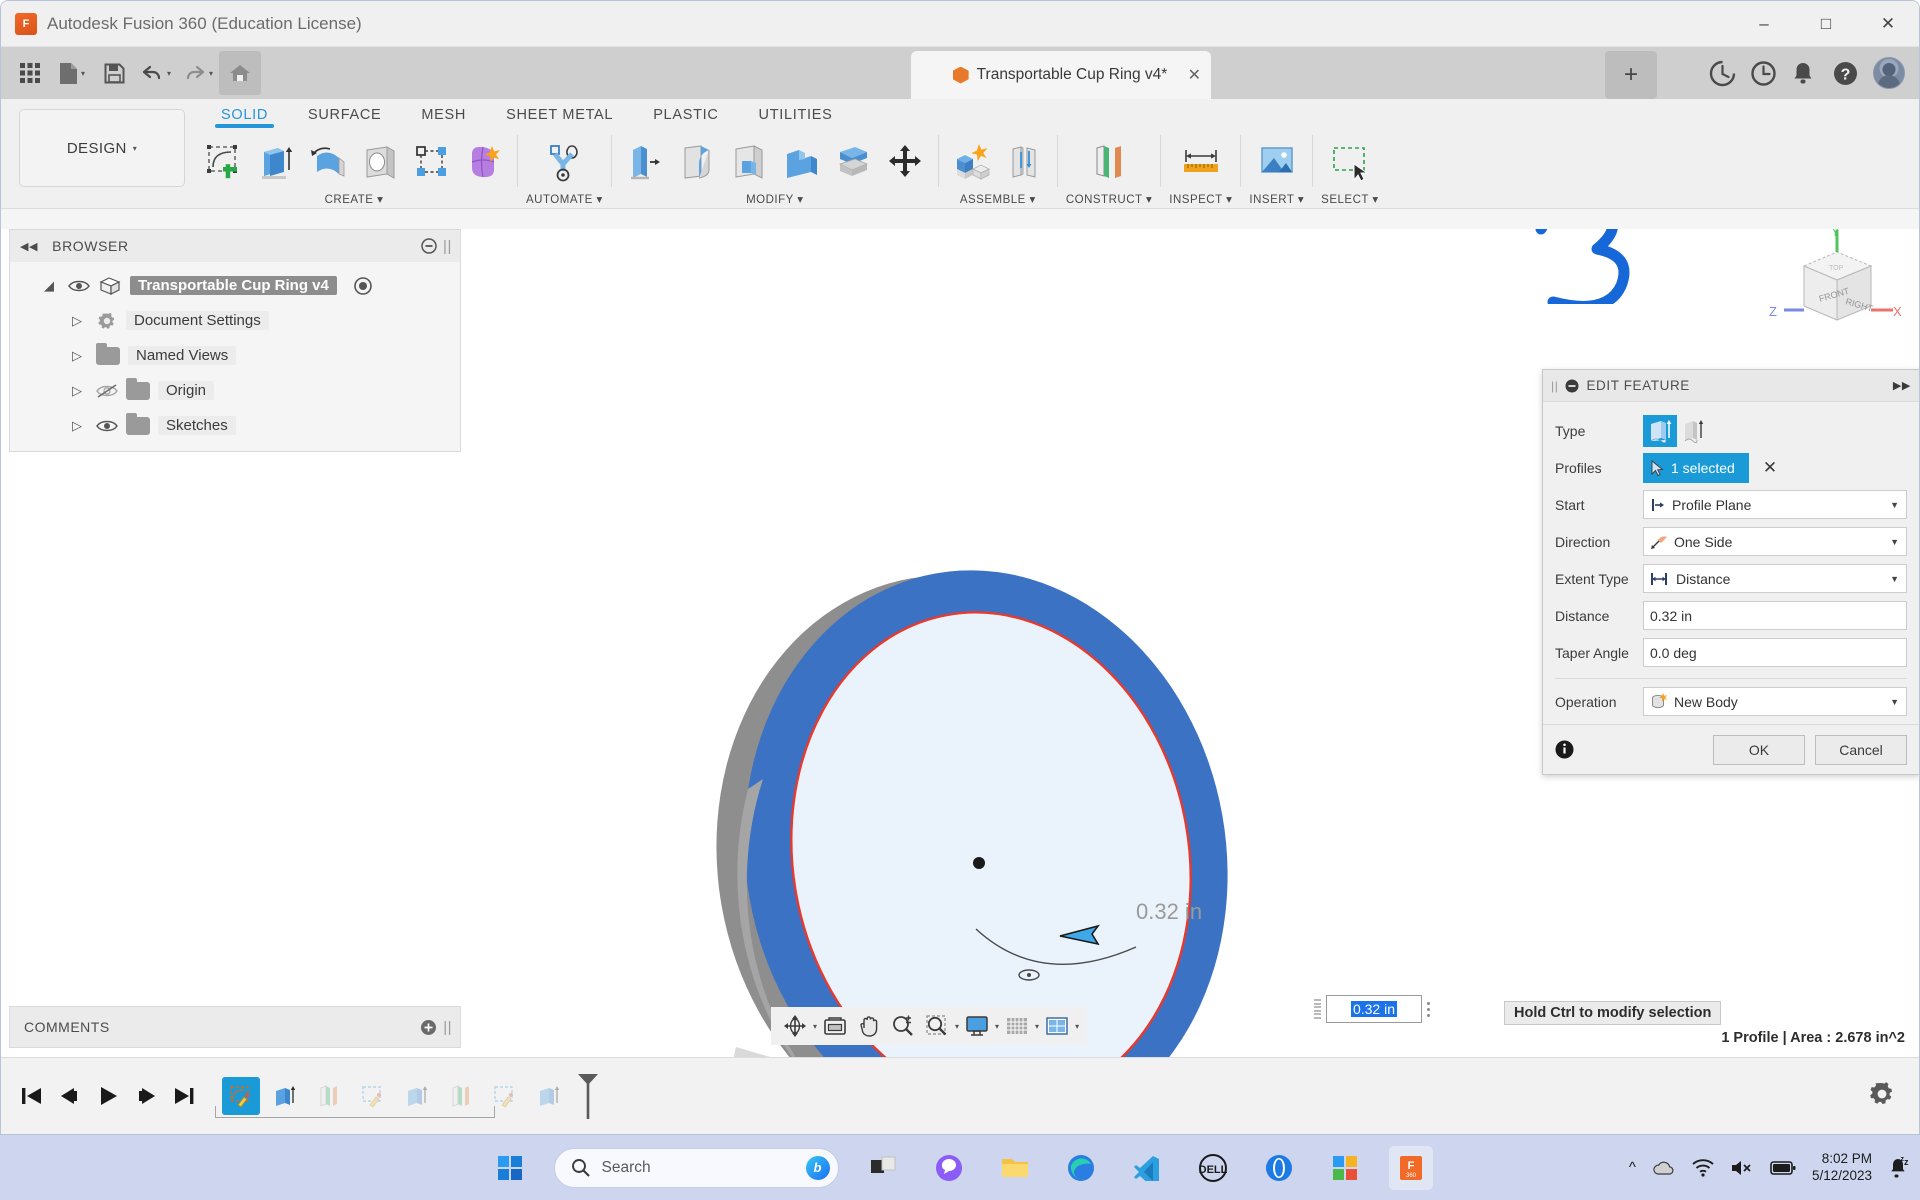  I want to click on offset-plane-icon, so click(1109, 162).